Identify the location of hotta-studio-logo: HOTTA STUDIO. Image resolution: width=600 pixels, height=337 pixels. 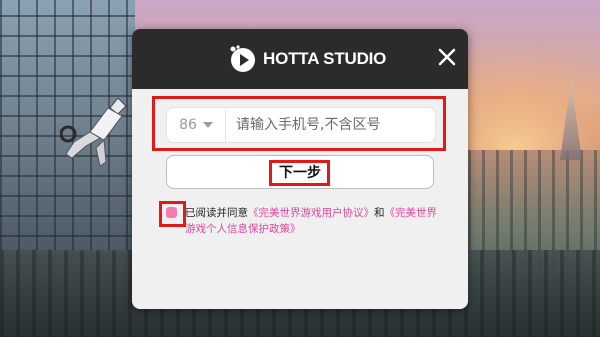
(307, 59).